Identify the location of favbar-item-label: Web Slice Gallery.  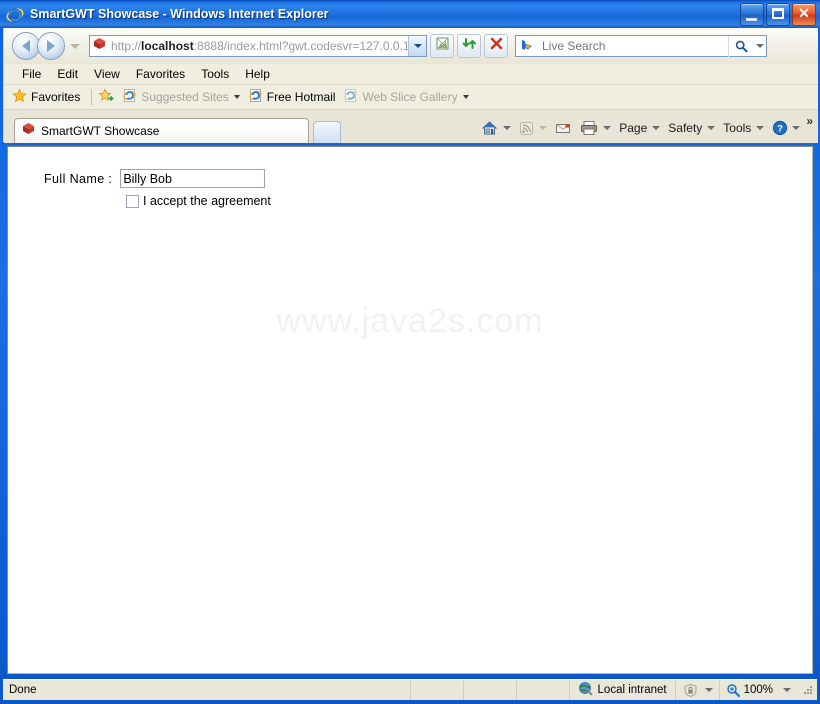
(410, 97).